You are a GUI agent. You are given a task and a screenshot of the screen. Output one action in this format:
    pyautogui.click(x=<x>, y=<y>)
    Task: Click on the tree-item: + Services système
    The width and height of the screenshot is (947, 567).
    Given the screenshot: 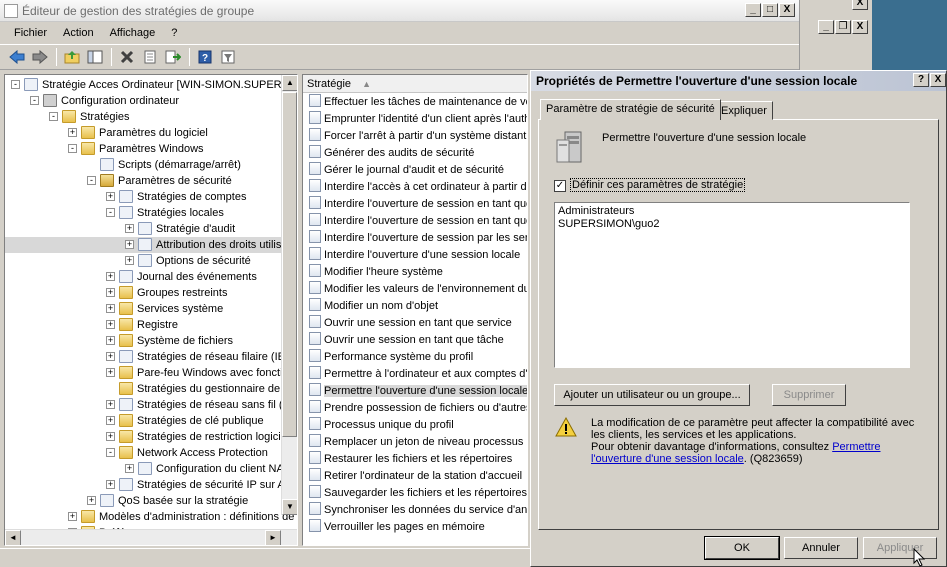 What is the action you would take?
    pyautogui.click(x=144, y=309)
    